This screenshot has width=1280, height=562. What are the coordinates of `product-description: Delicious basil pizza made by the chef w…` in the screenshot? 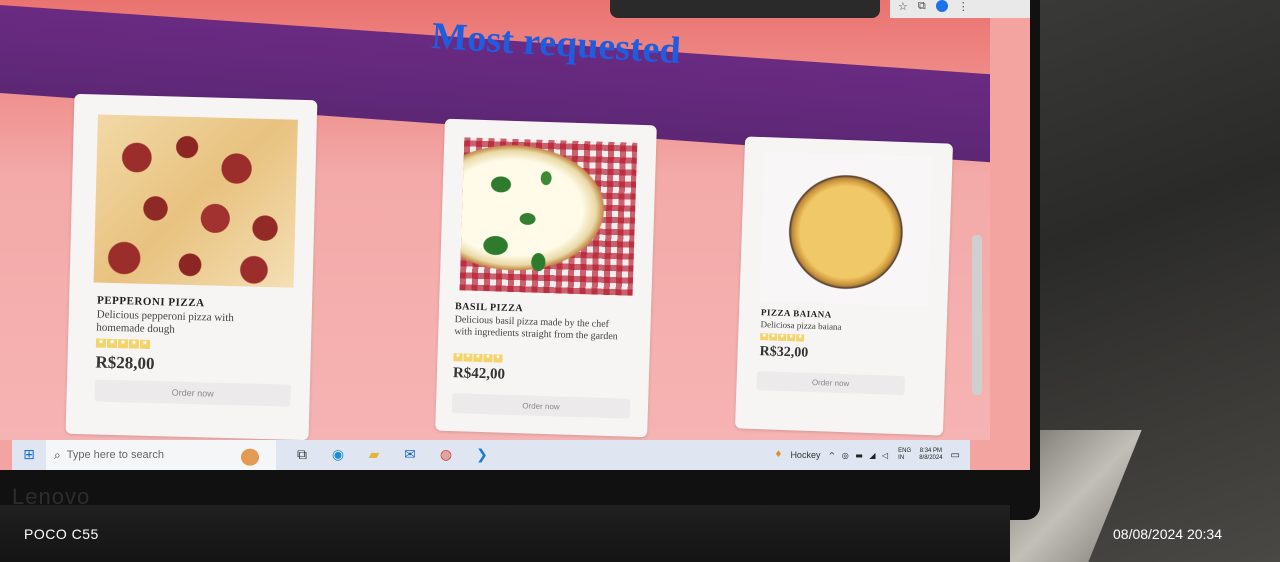 It's located at (536, 328).